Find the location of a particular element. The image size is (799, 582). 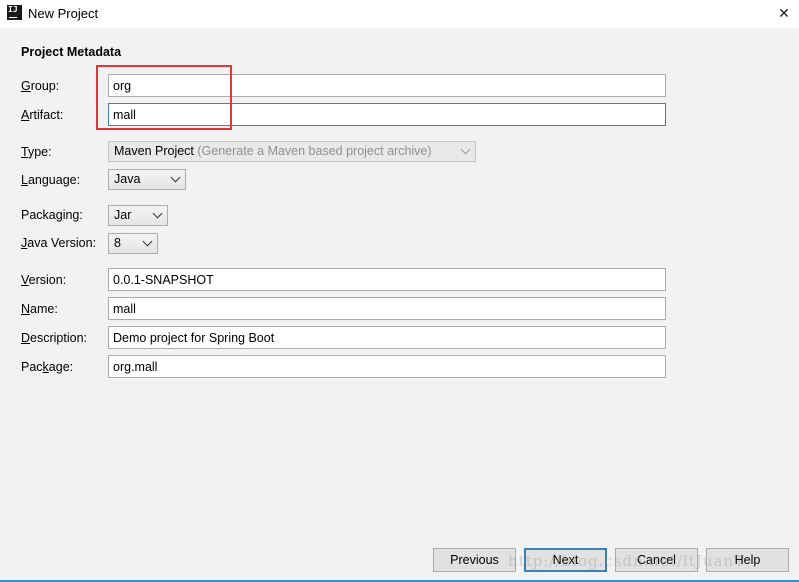

language-value: Java is located at coordinates (127, 179).